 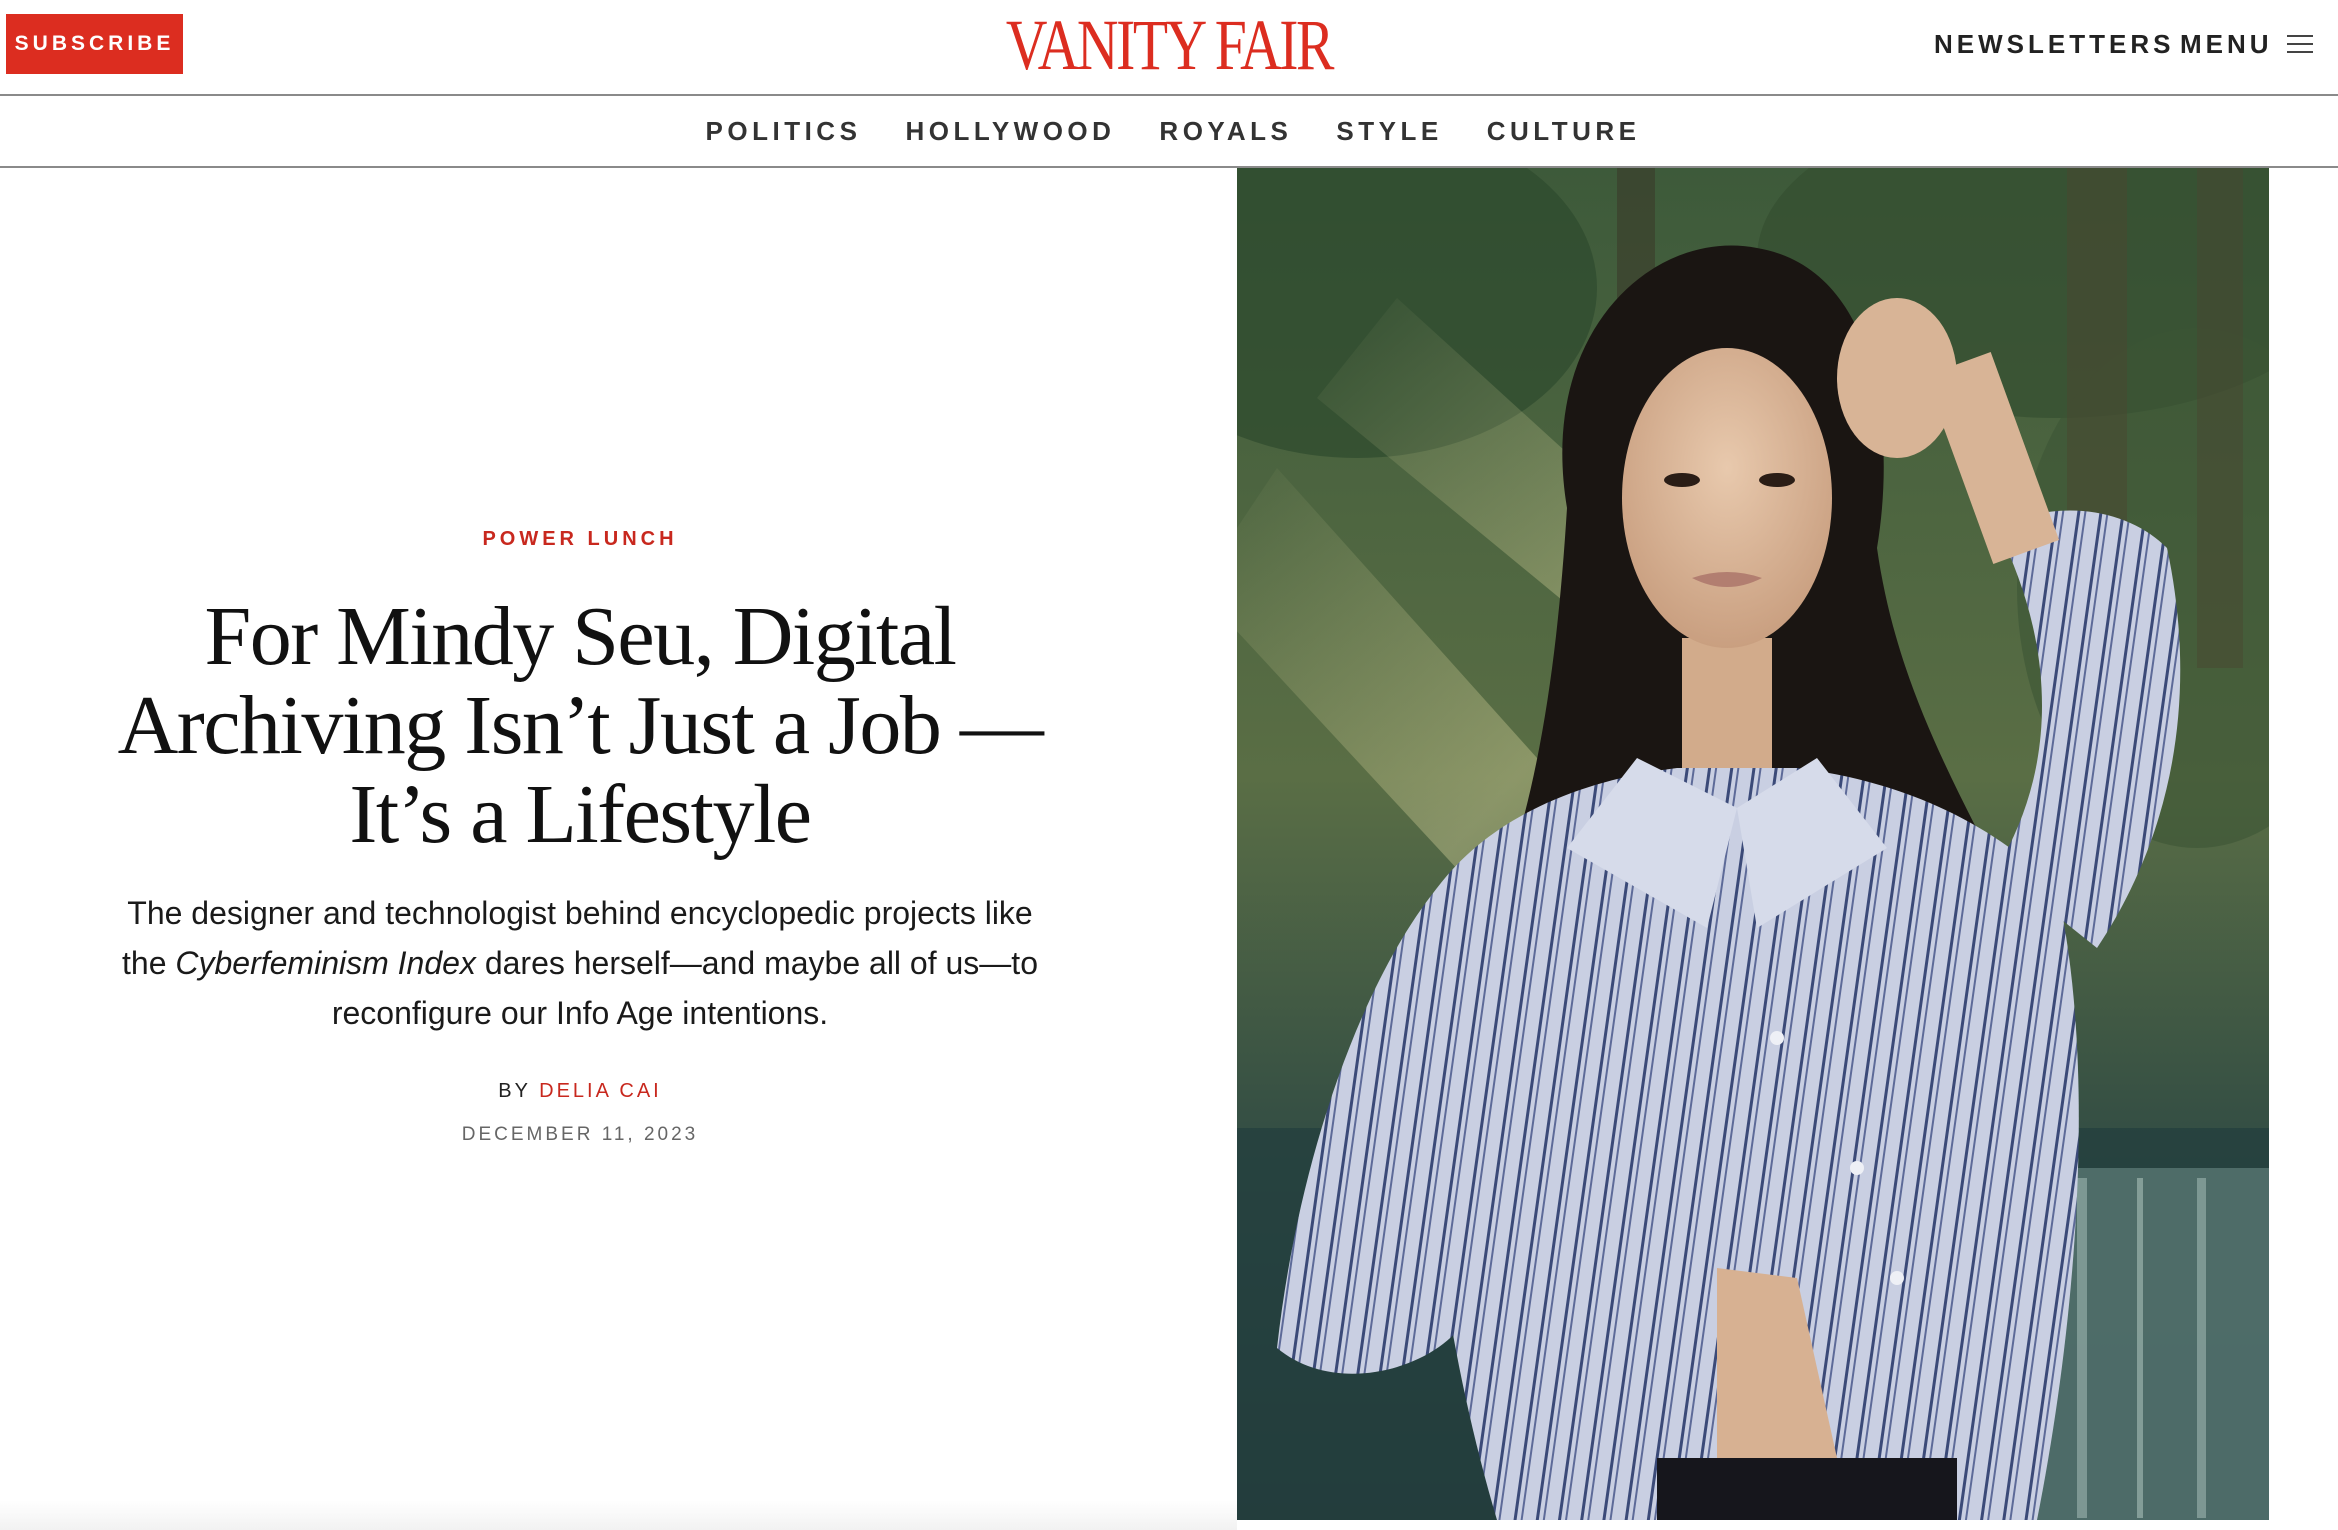 I want to click on scroll-fade, so click(x=618, y=1515).